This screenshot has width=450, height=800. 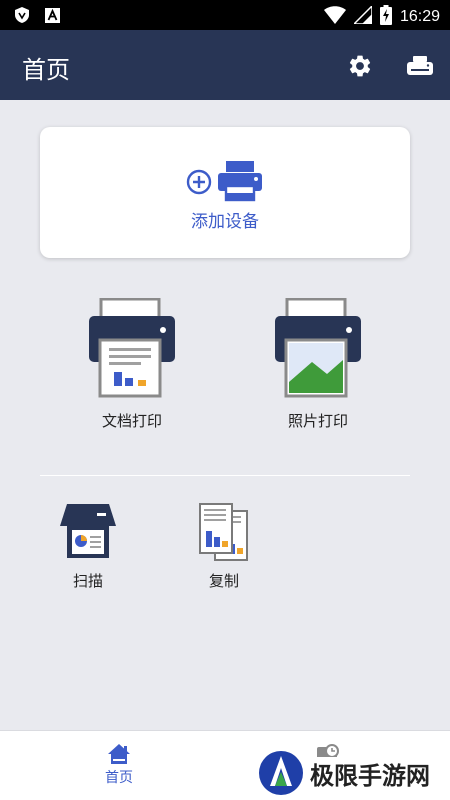 I want to click on printer-button, so click(x=420, y=66).